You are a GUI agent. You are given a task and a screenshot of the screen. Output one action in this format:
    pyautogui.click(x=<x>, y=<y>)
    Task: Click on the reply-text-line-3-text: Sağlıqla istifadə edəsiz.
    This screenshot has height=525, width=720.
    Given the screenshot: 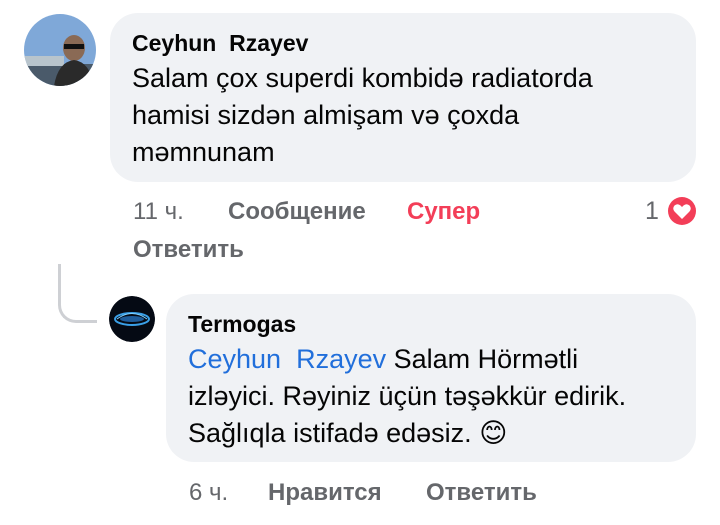 What is the action you would take?
    pyautogui.click(x=330, y=433)
    